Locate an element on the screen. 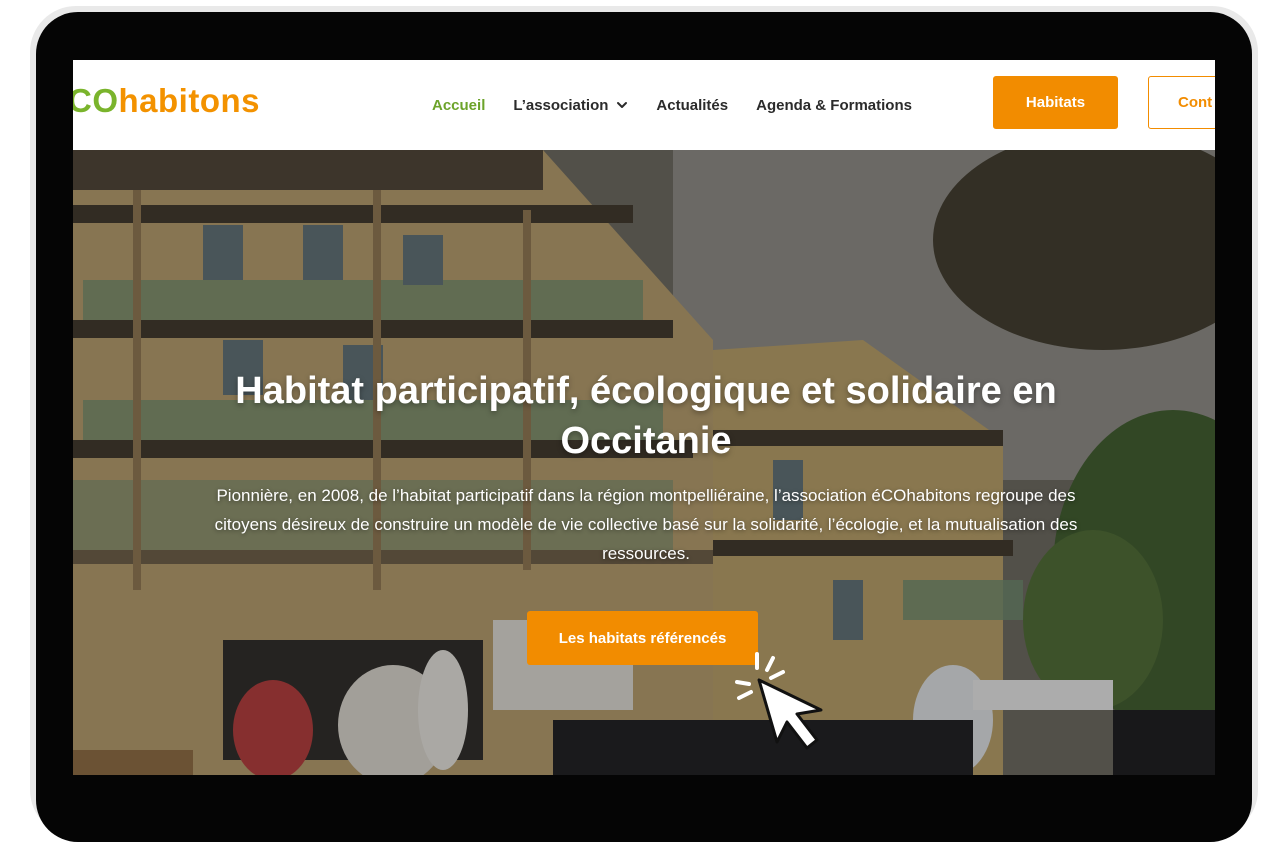 The width and height of the screenshot is (1261, 842). cta-habitats-references-button: Les habitats référencés is located at coordinates (642, 638).